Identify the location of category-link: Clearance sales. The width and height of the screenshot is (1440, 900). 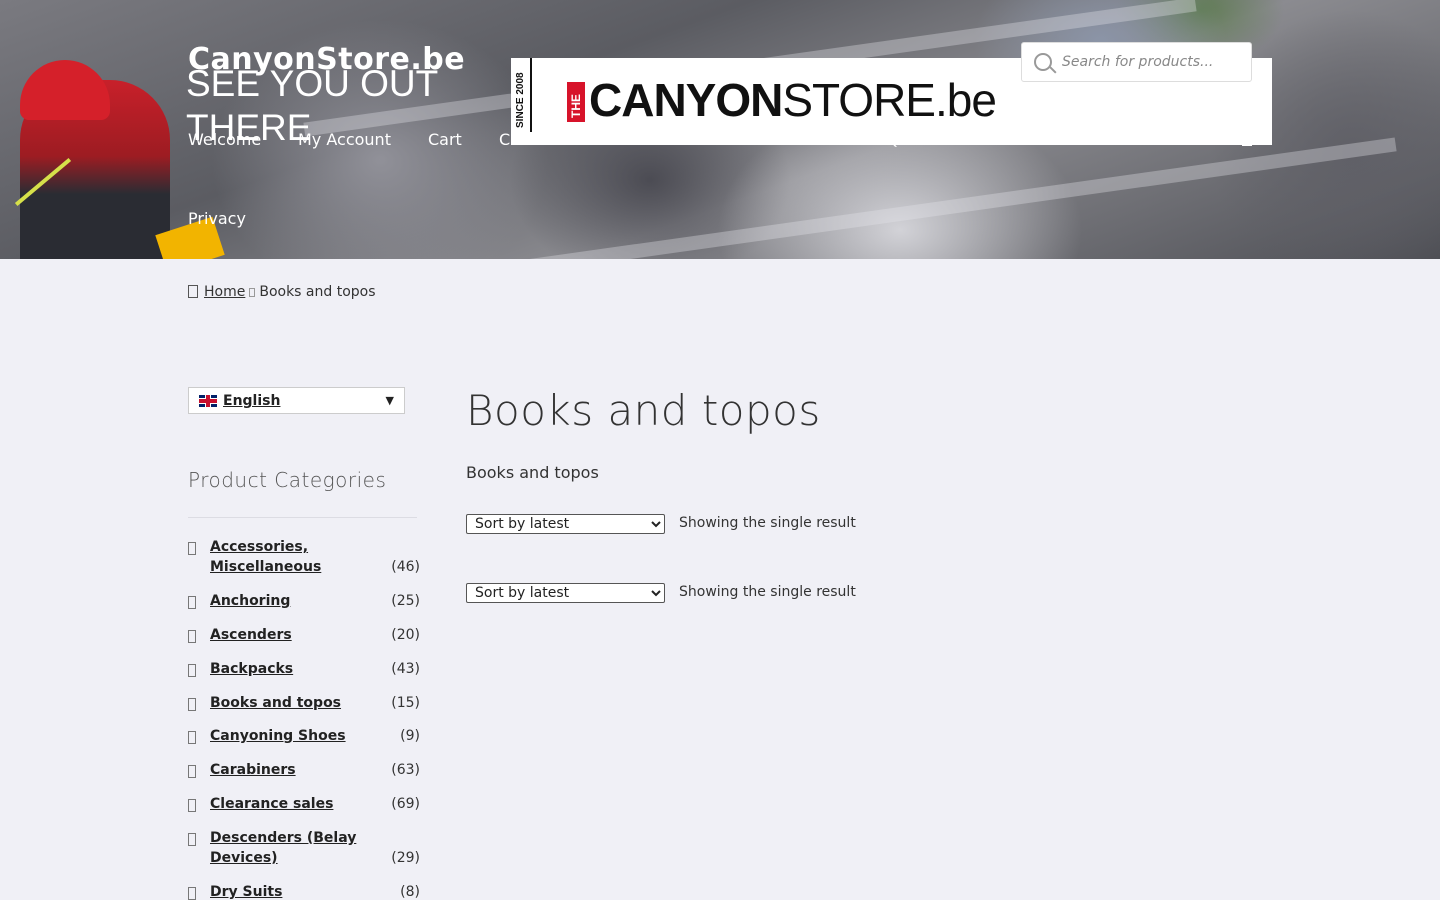
(290, 804).